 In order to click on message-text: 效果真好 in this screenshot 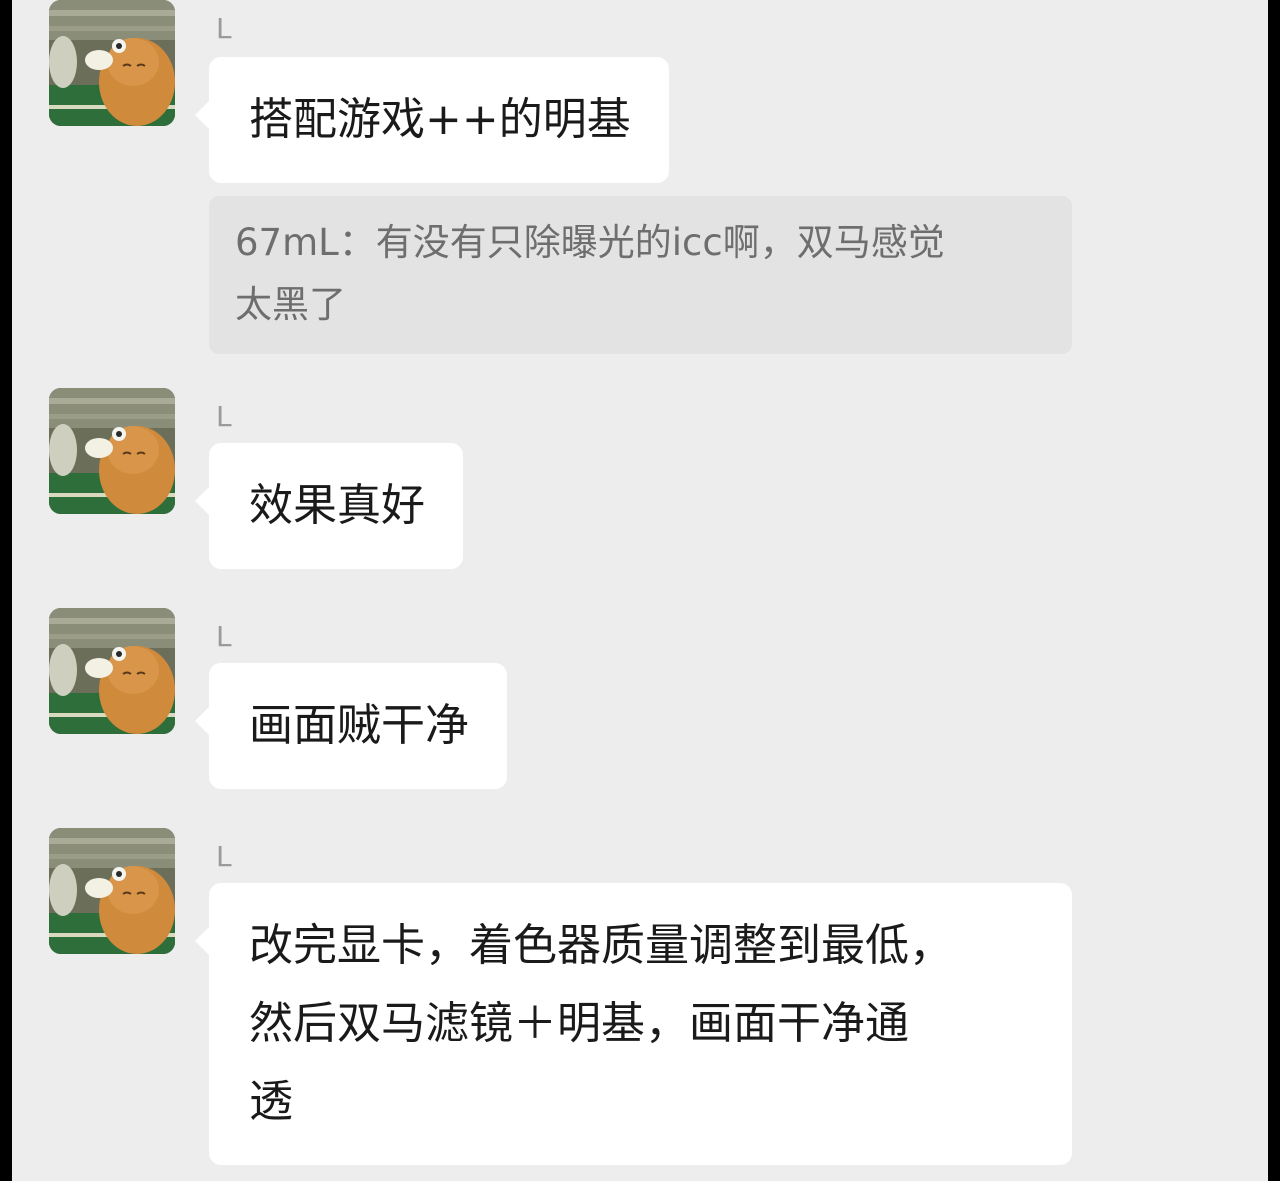, I will do `click(337, 505)`.